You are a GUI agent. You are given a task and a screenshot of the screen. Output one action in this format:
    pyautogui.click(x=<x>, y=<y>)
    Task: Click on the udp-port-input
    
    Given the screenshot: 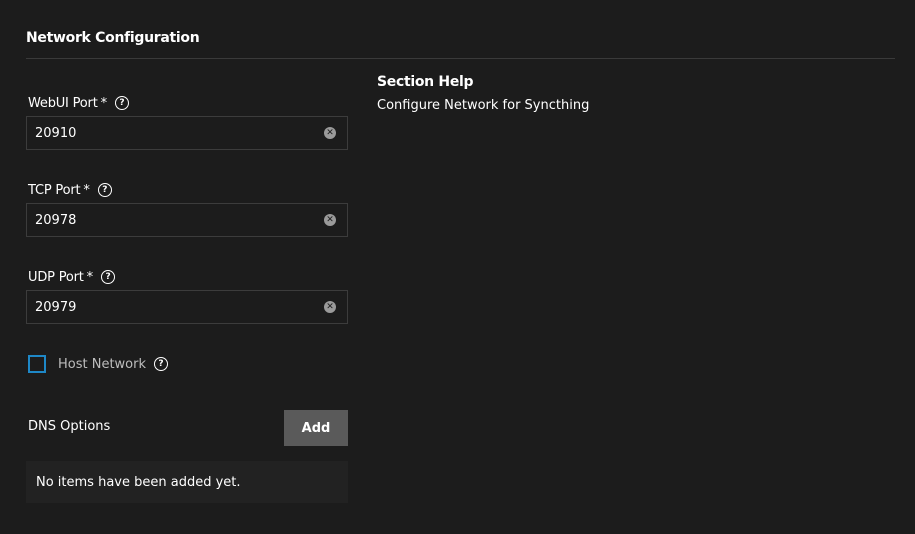 What is the action you would take?
    pyautogui.click(x=170, y=307)
    